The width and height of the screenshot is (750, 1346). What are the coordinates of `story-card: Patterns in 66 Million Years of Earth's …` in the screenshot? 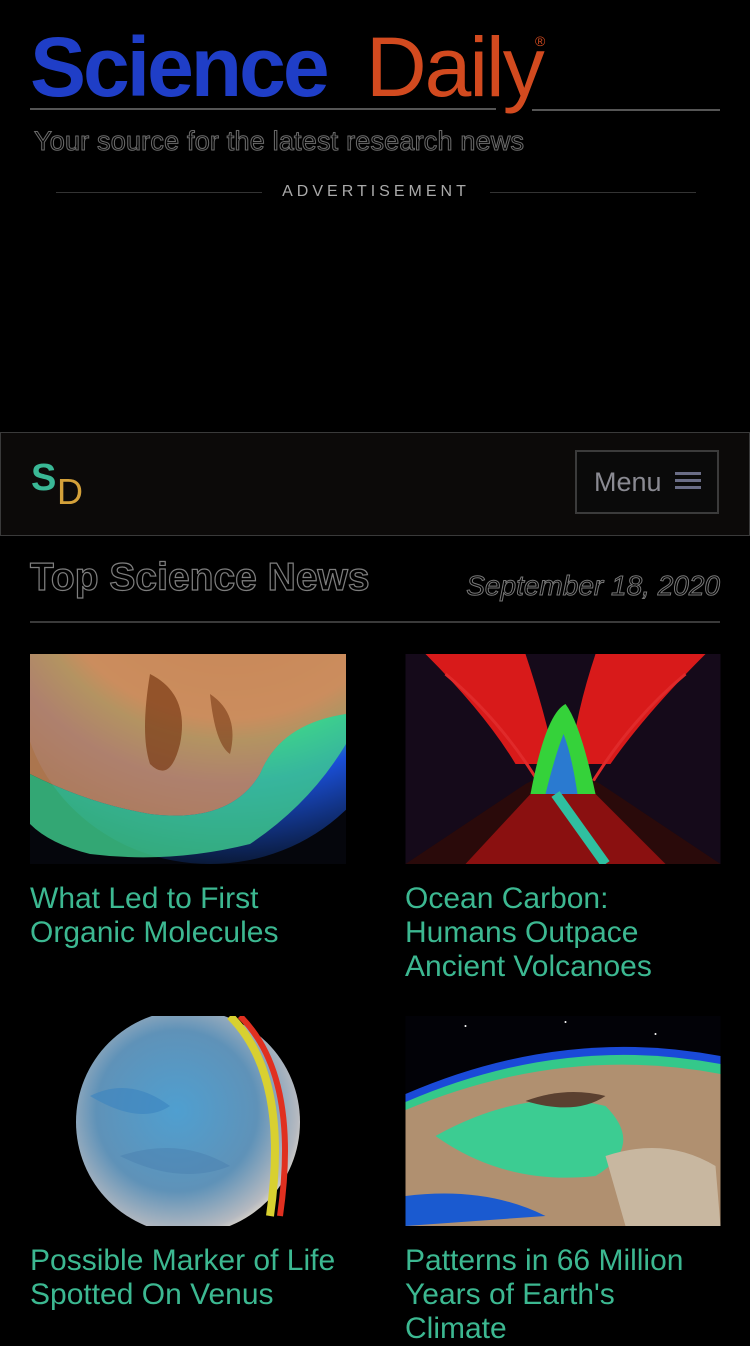 It's located at (563, 1181).